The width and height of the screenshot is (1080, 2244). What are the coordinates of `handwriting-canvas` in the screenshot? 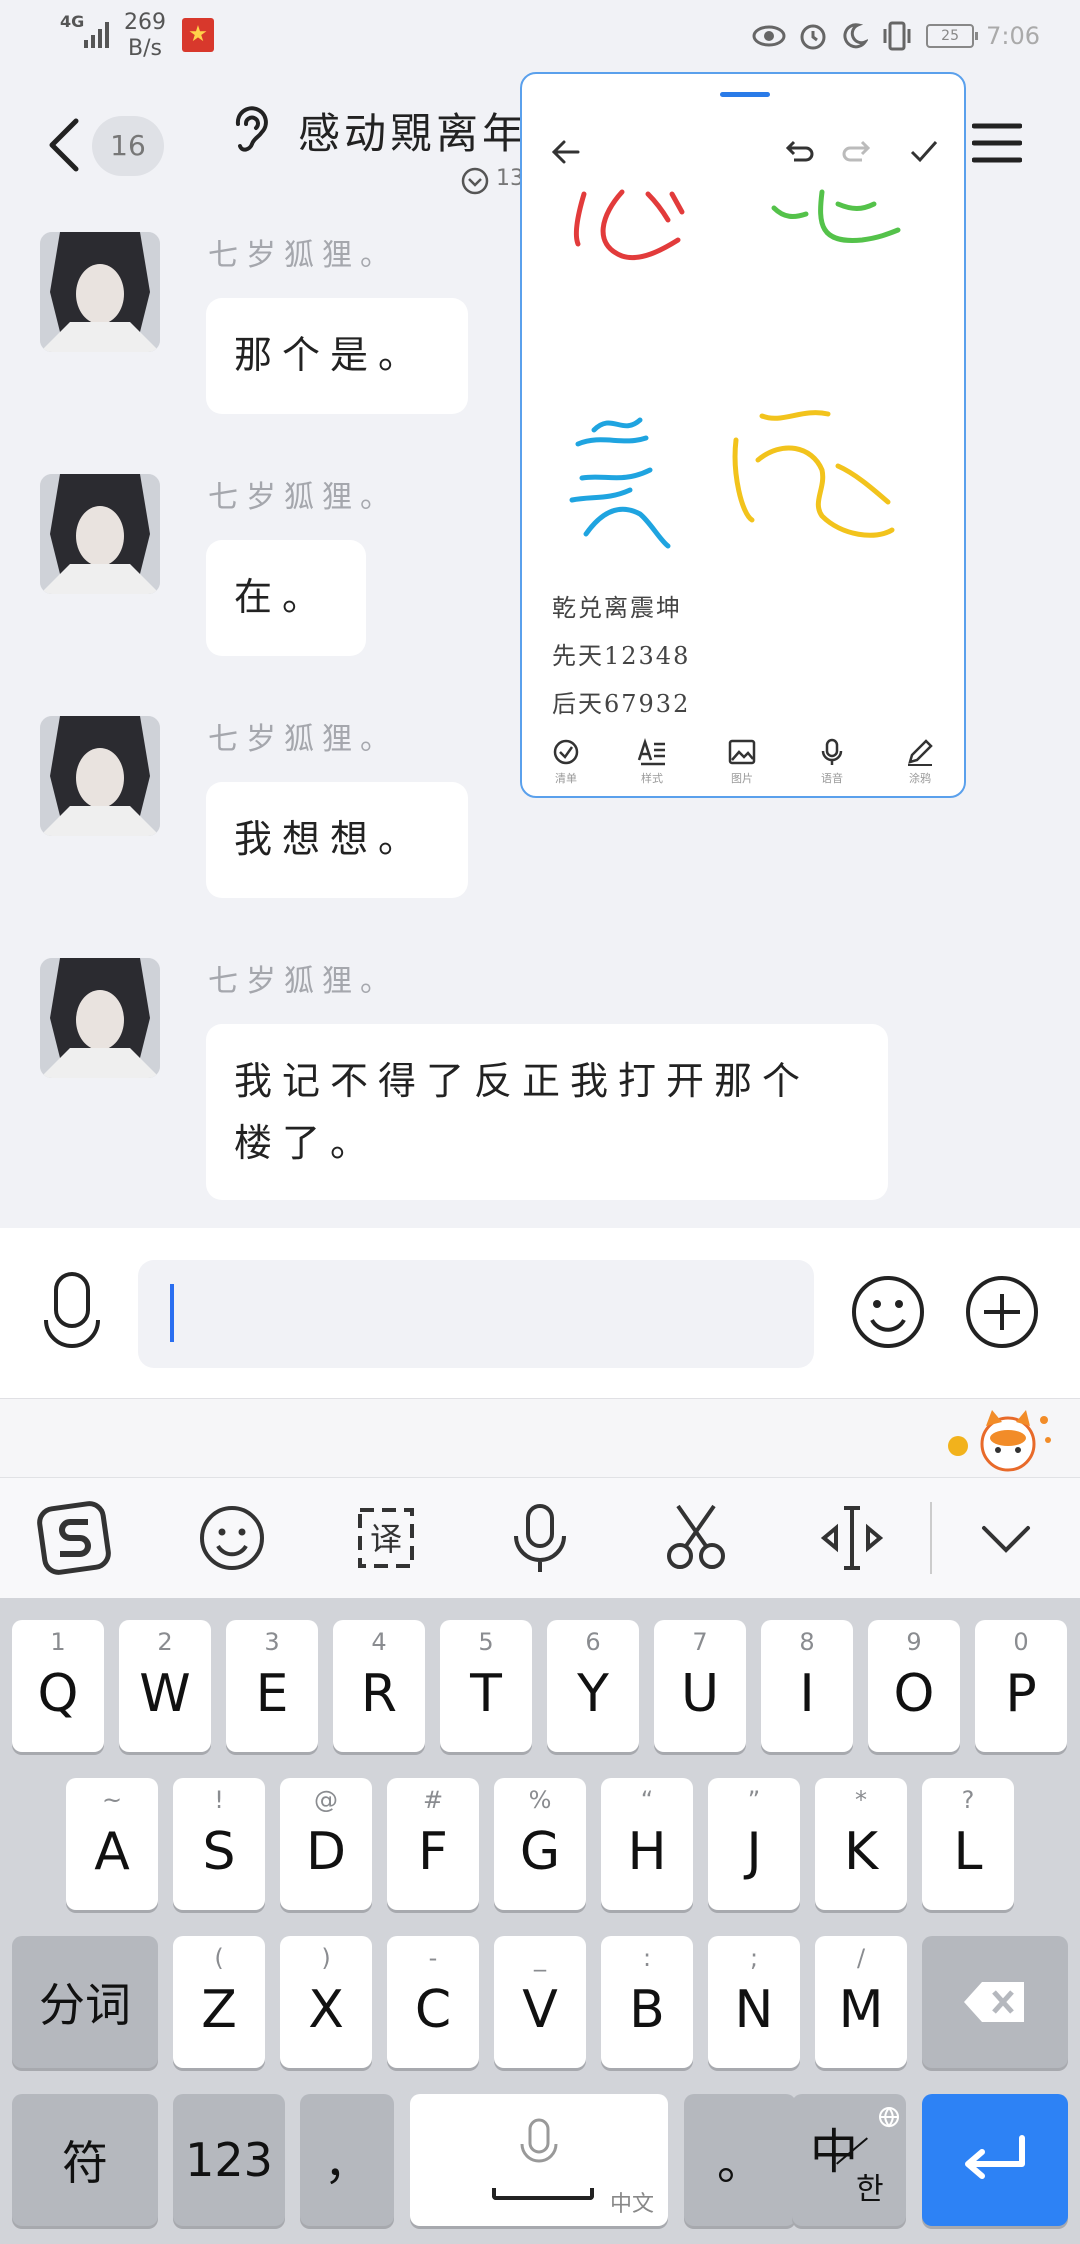 It's located at (743, 394).